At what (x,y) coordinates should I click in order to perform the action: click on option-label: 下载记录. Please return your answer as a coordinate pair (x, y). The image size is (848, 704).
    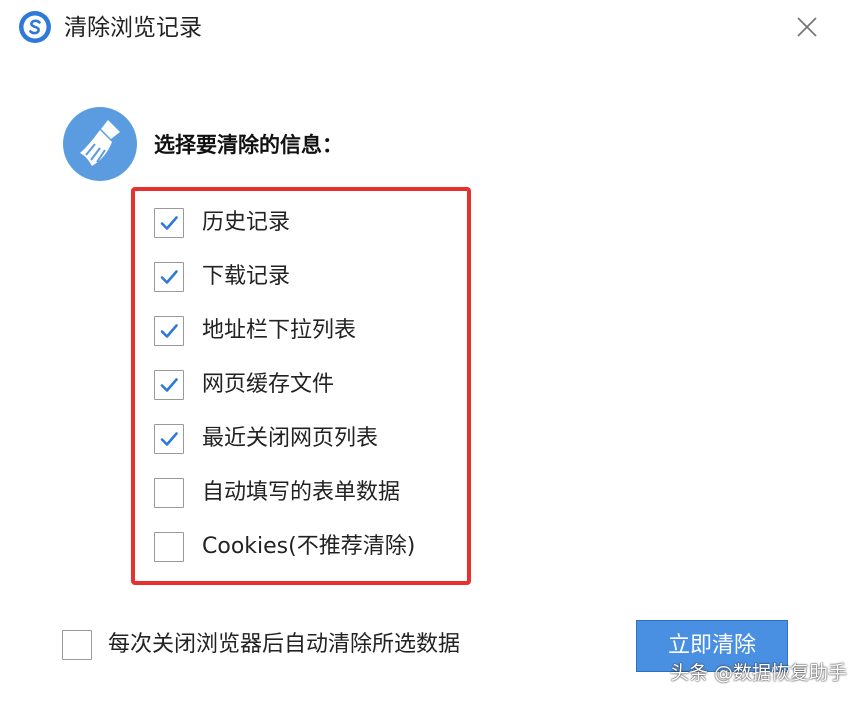
    Looking at the image, I should click on (246, 276).